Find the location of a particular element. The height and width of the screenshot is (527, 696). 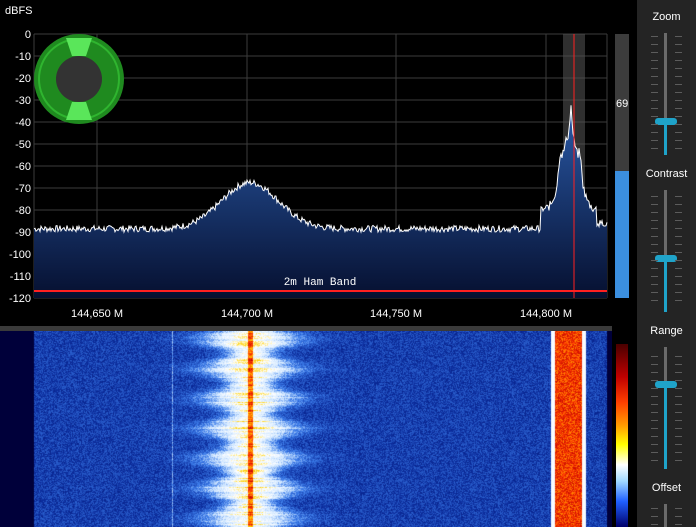

band-label: 2m Ham Band is located at coordinates (320, 283).